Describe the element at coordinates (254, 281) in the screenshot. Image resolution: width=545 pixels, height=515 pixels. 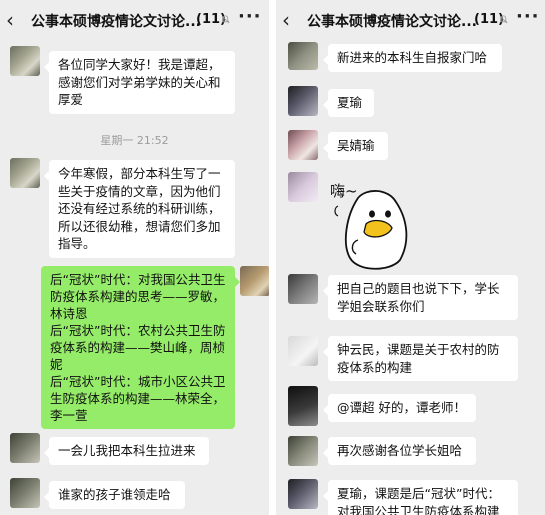
I see `my-avatar` at that location.